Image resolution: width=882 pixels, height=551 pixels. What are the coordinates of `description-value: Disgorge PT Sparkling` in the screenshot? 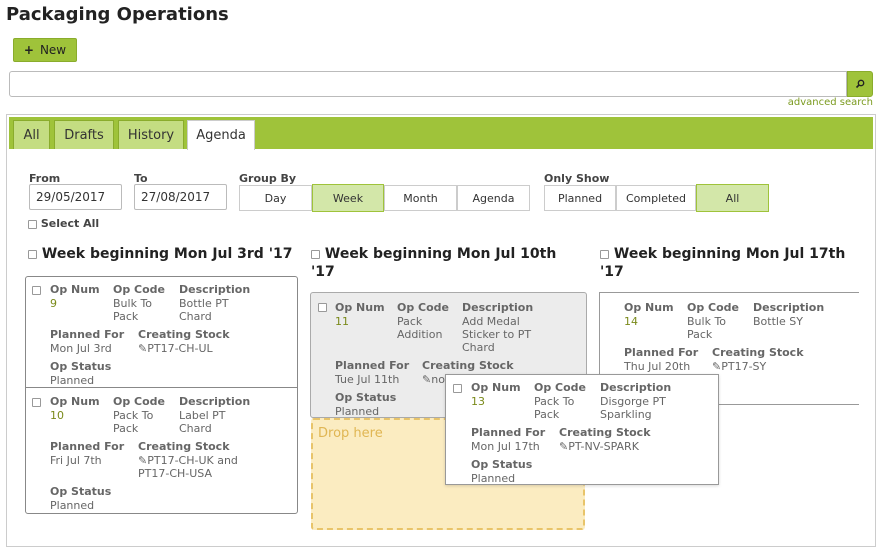 It's located at (633, 408).